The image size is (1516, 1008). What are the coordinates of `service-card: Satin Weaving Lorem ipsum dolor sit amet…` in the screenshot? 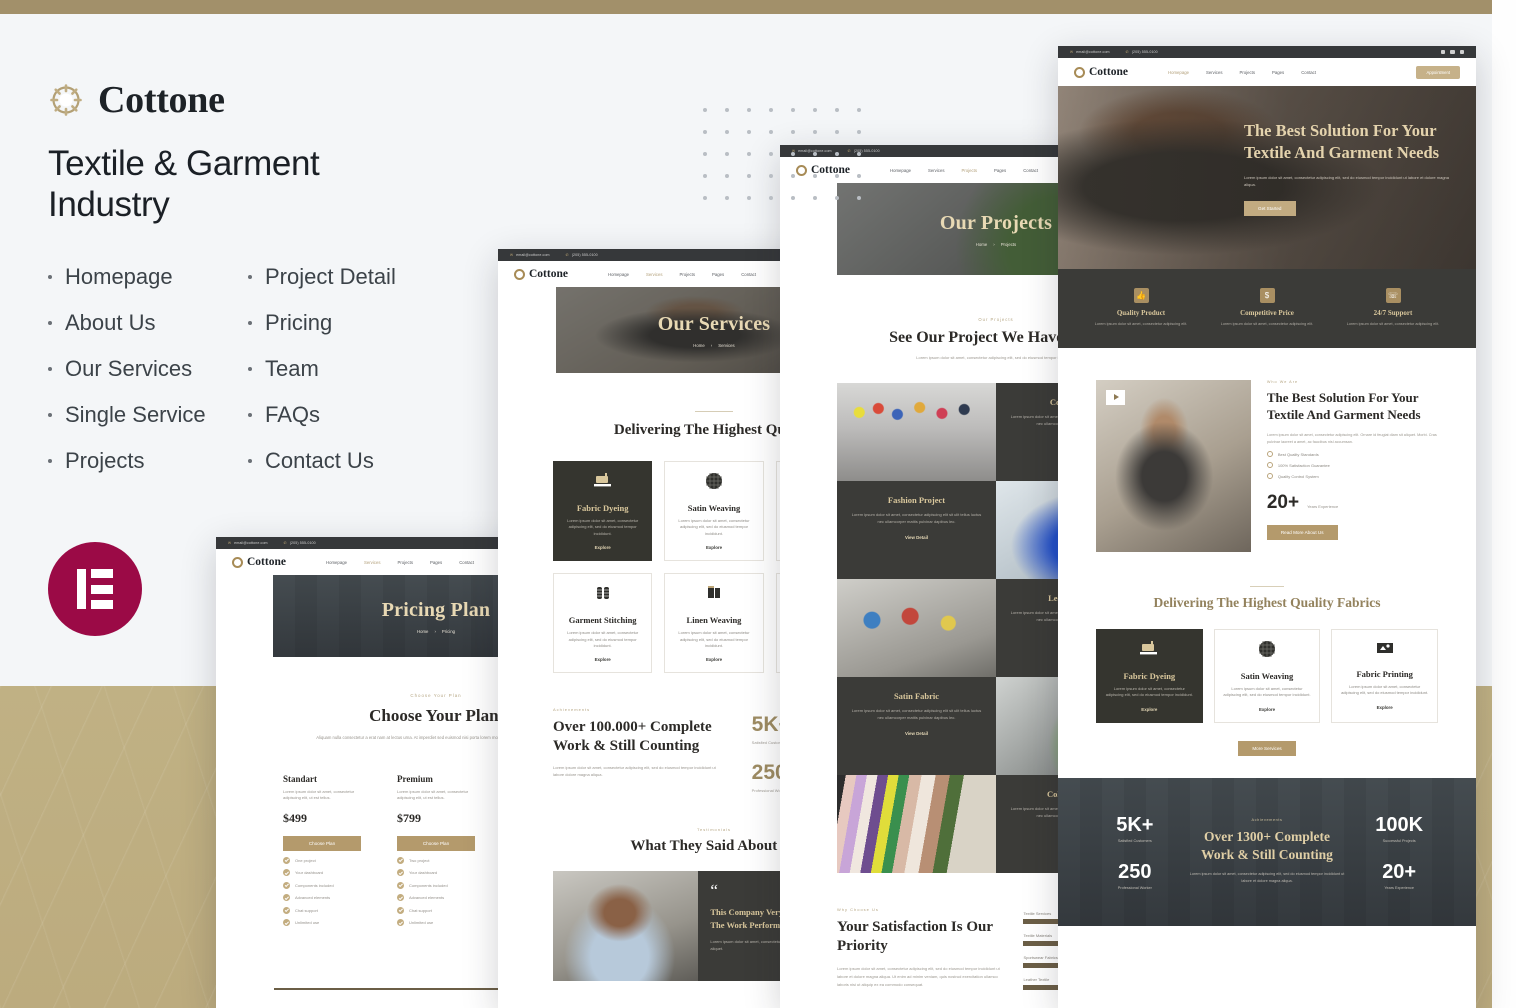 It's located at (714, 511).